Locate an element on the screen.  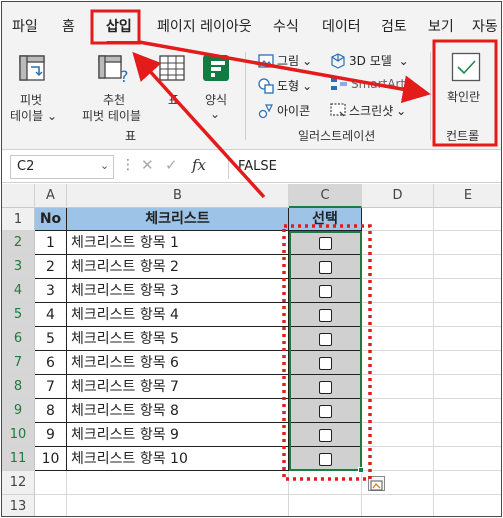
checkbox-highlight is located at coordinates (465, 93).